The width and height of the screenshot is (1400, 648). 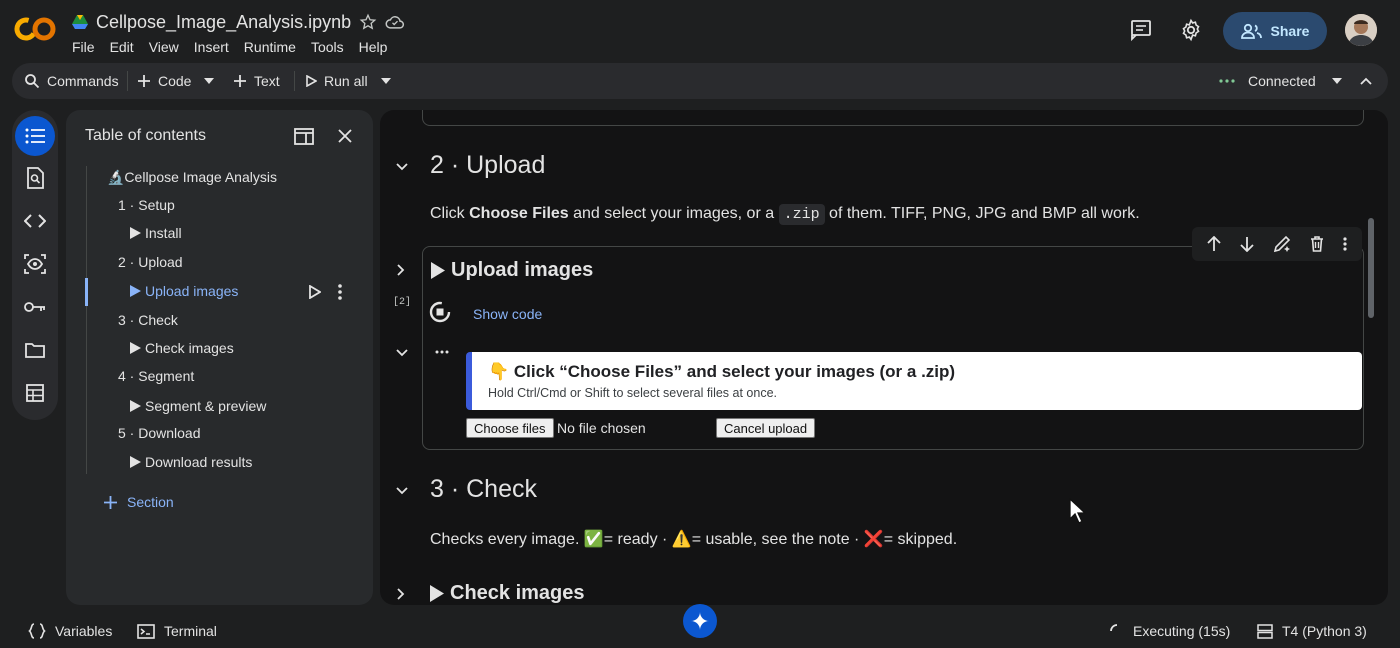 I want to click on find-in-page-icon, so click(x=35, y=178).